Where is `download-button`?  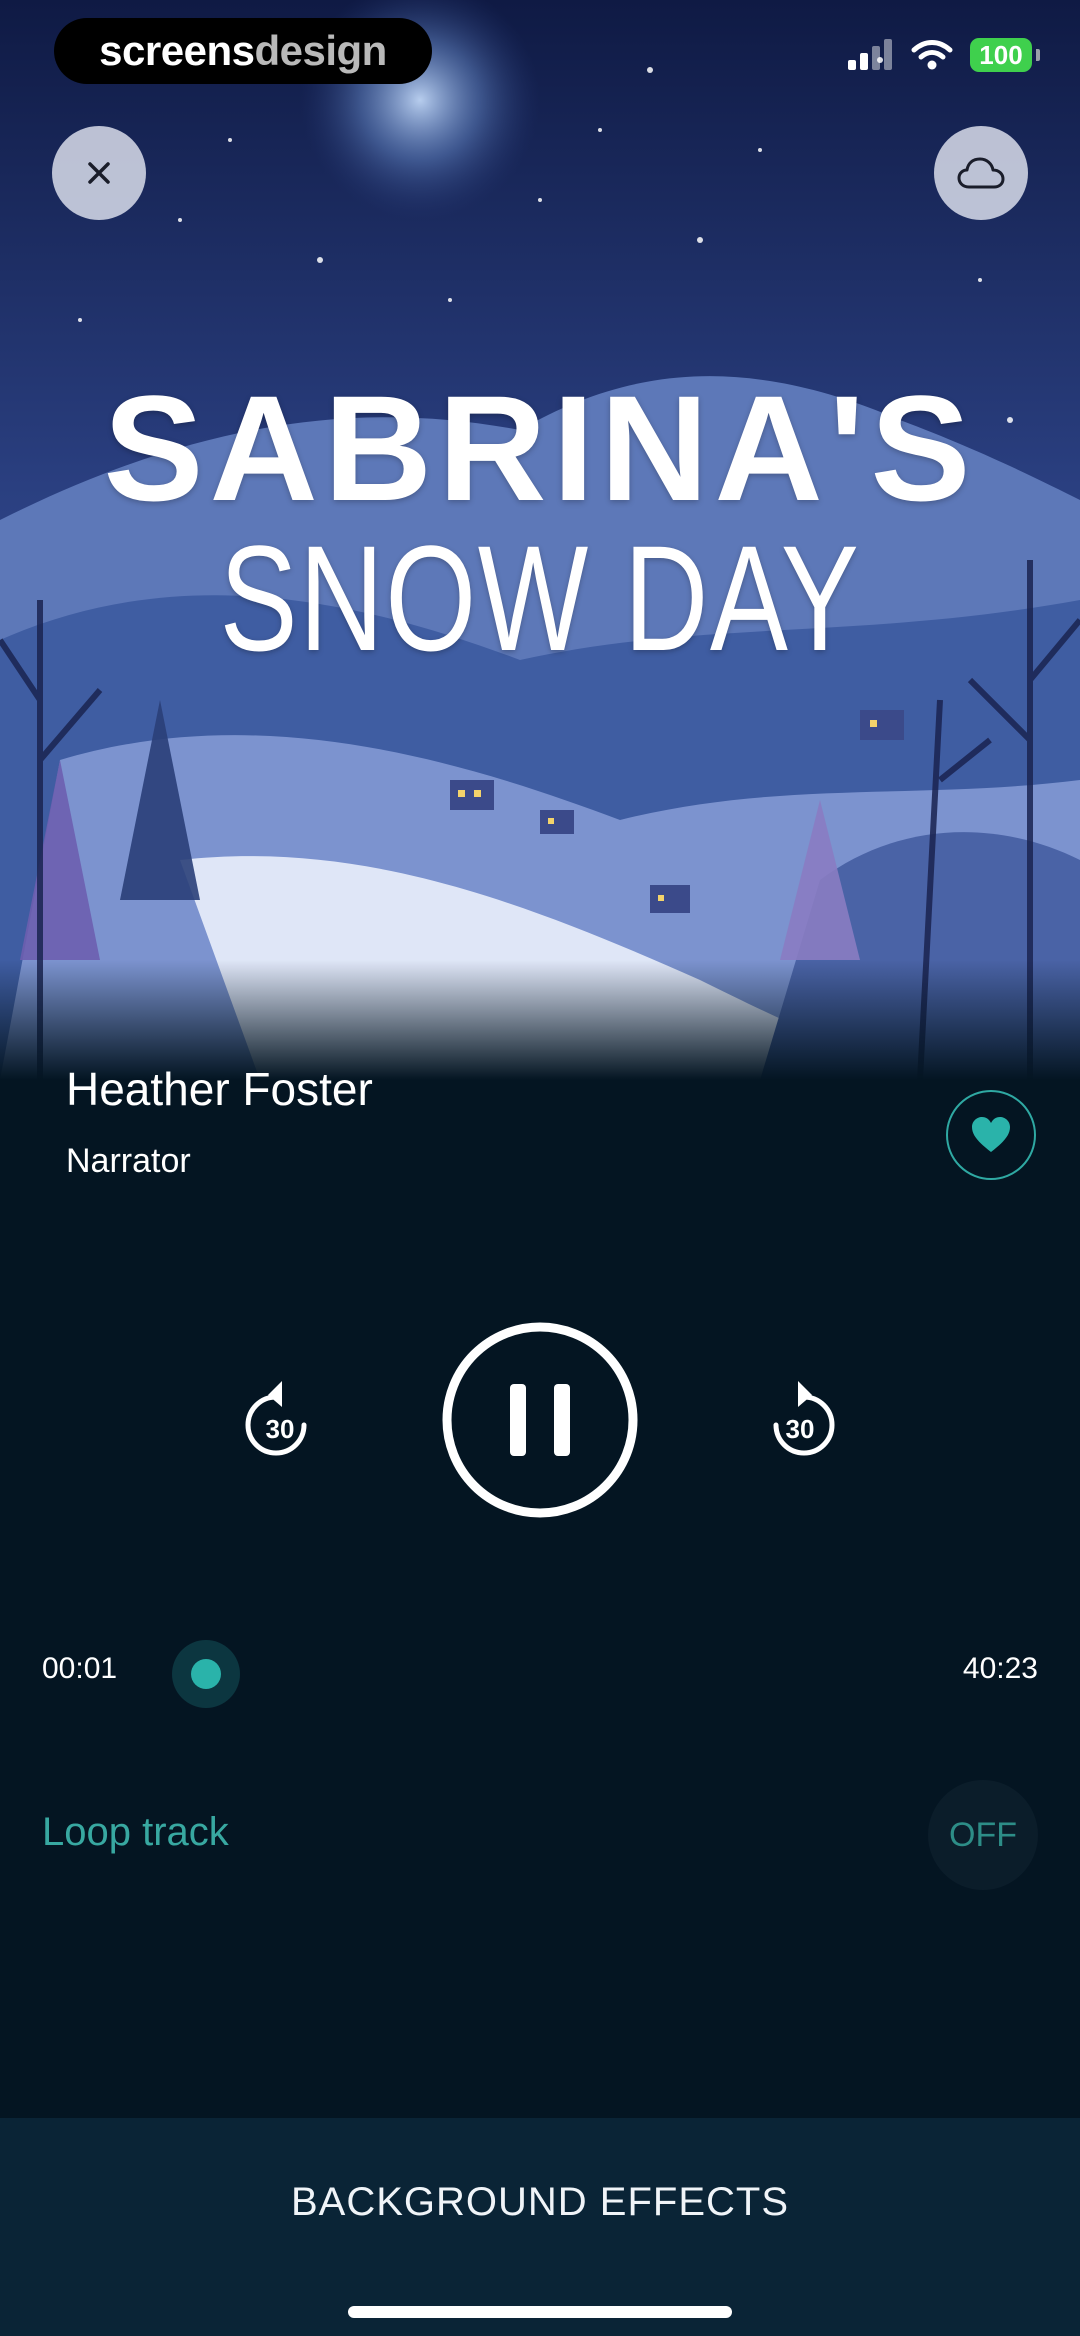
download-button is located at coordinates (981, 173).